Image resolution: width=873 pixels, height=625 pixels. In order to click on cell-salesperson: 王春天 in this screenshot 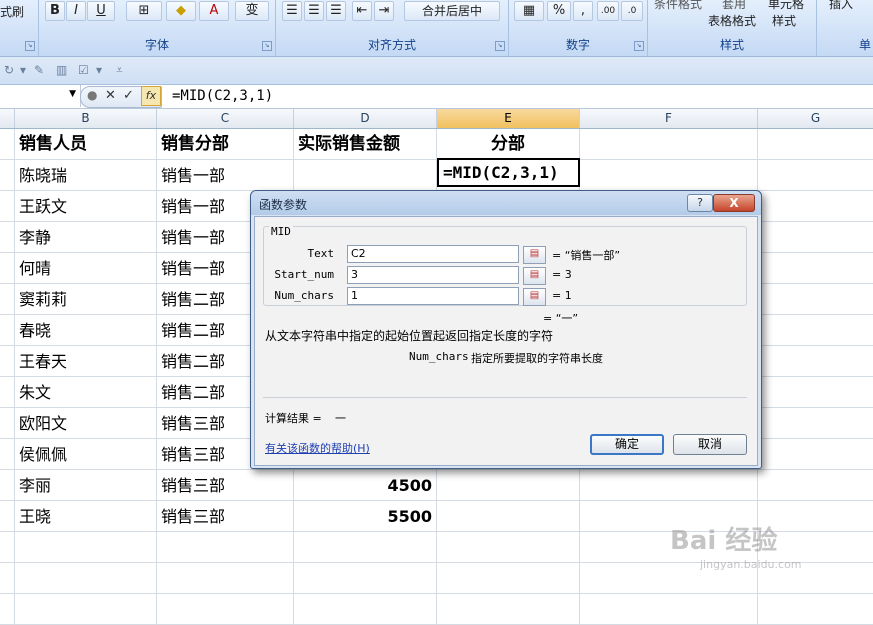, I will do `click(86, 361)`.